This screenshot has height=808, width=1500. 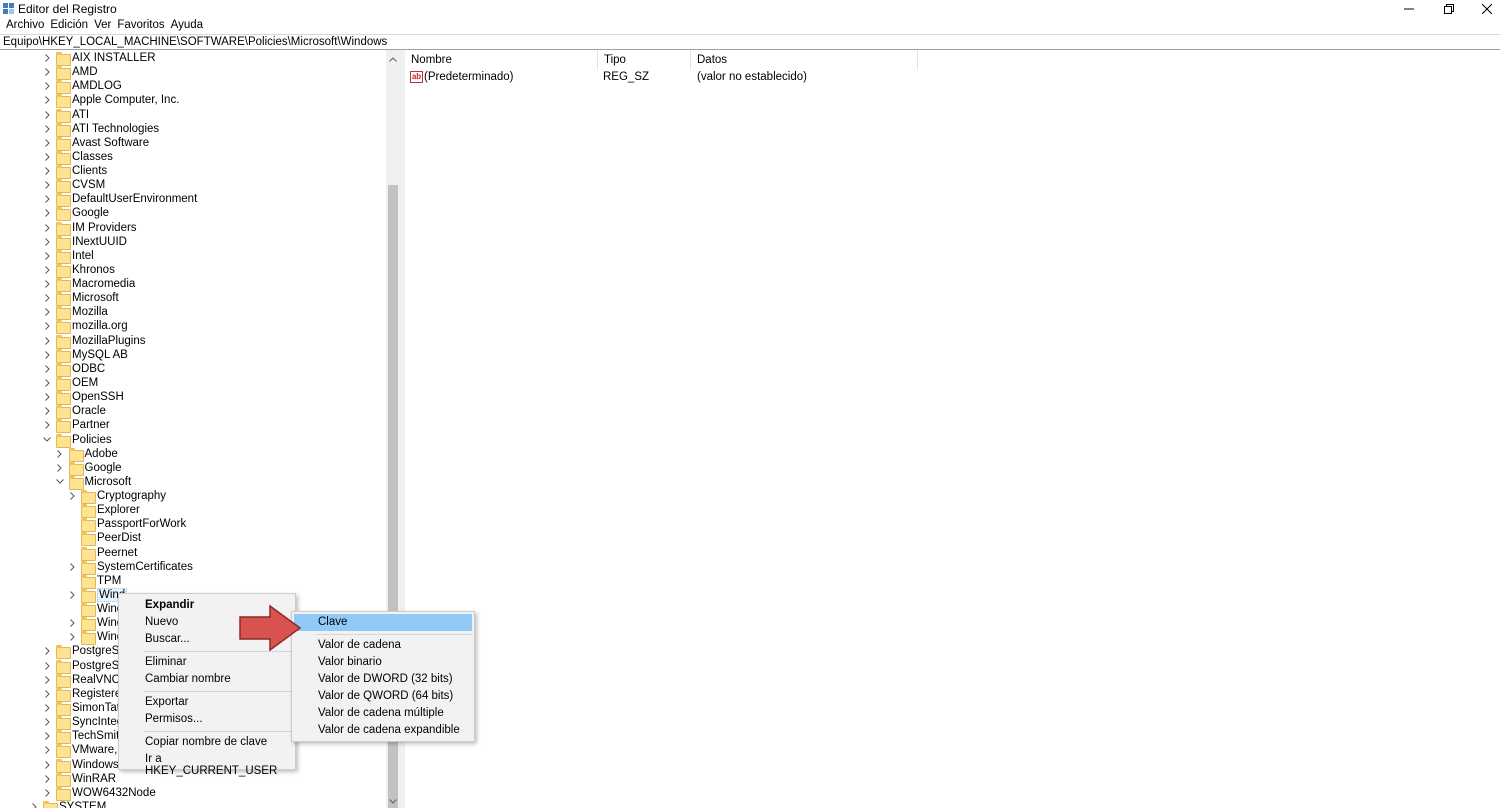 What do you see at coordinates (137, 26) in the screenshot?
I see `menu-favoritos: Favoritos` at bounding box center [137, 26].